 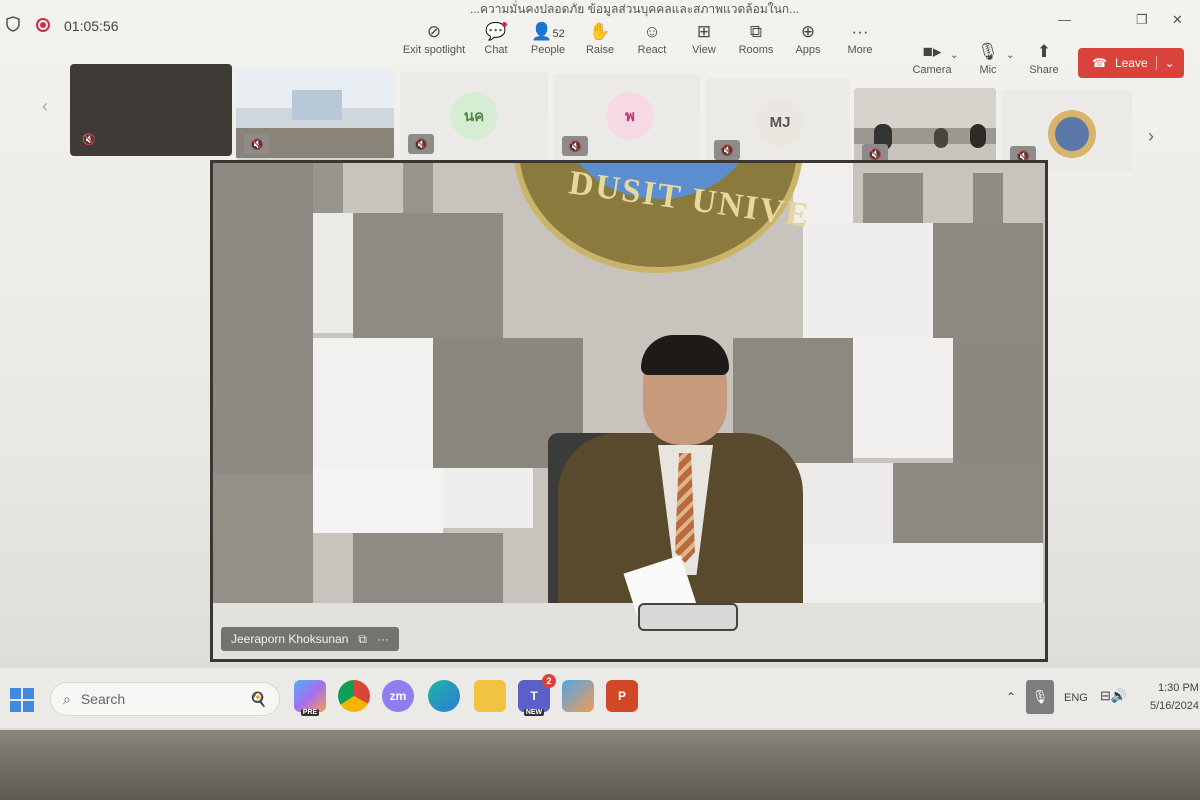 What do you see at coordinates (1113, 696) in the screenshot?
I see `network-volume-icon: ⊟🔊` at bounding box center [1113, 696].